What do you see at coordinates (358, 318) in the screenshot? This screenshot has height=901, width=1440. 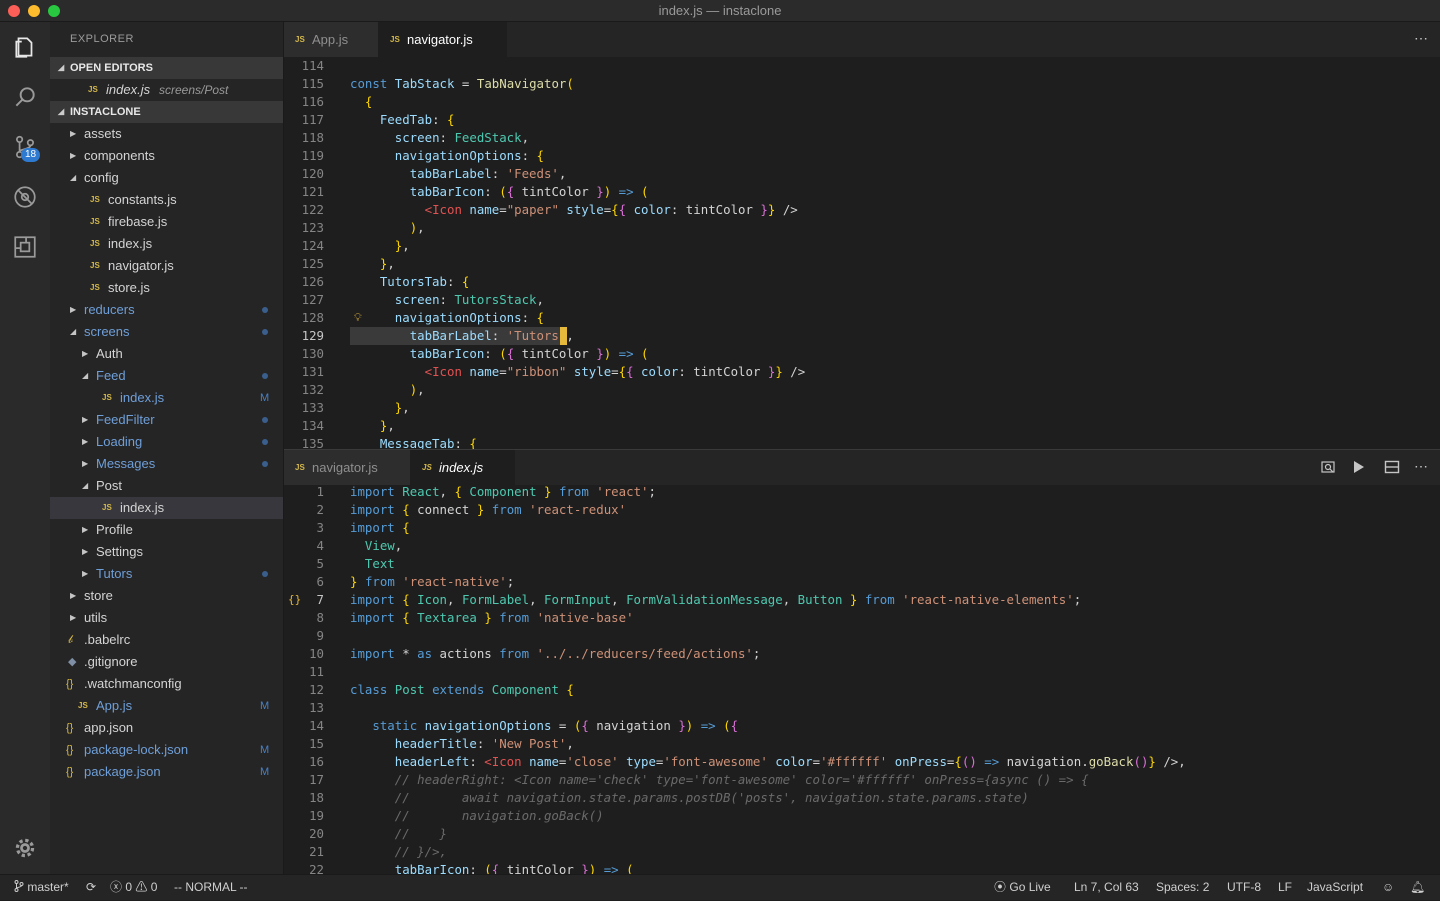 I see `lightbulb-icon: 💡︎` at bounding box center [358, 318].